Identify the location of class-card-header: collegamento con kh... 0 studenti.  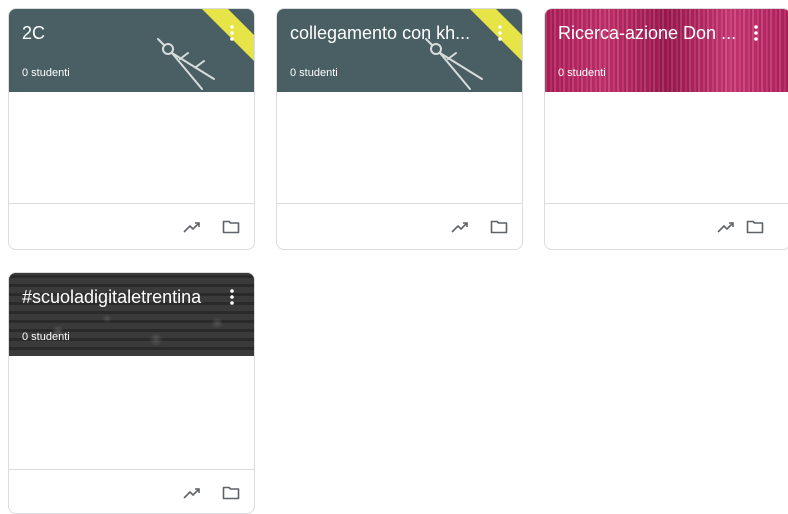
(399, 50).